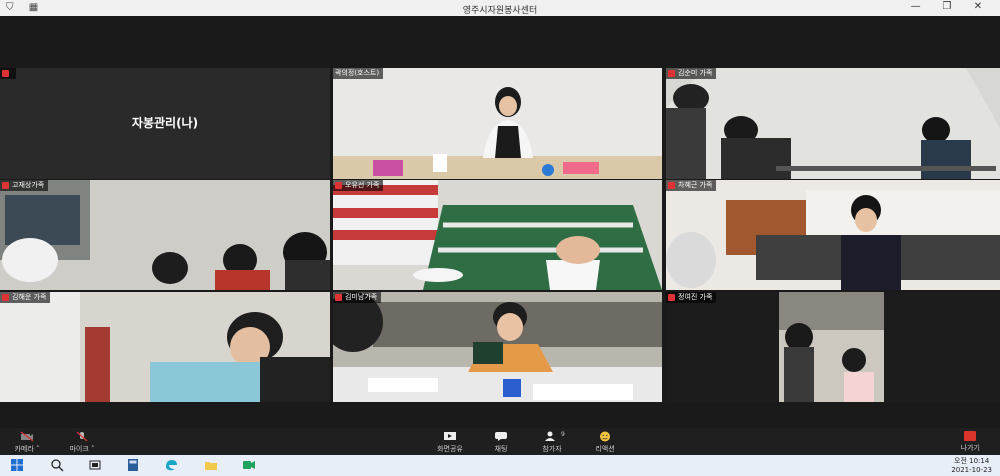 The image size is (1000, 476). I want to click on video-tile-participant: 김미남가족, so click(497, 347).